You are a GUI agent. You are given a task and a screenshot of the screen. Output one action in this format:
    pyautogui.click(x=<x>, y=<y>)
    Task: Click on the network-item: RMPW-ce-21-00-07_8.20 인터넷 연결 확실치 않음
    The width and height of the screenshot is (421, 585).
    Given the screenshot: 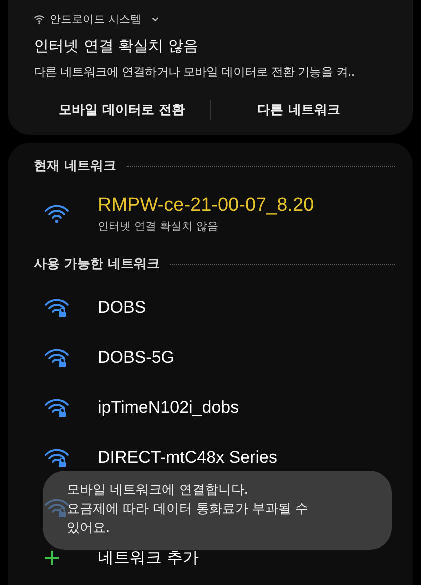 What is the action you would take?
    pyautogui.click(x=214, y=214)
    